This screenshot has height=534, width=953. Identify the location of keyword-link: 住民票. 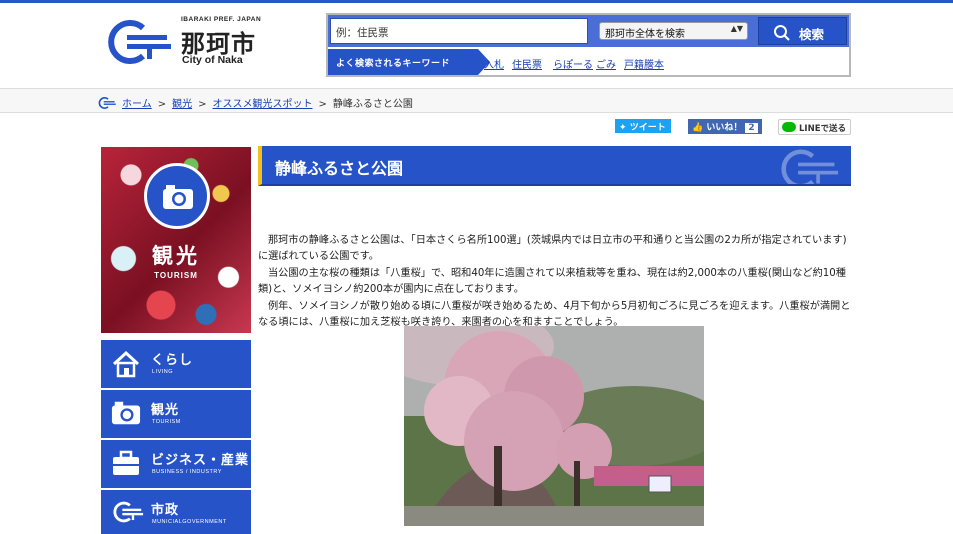
(527, 63).